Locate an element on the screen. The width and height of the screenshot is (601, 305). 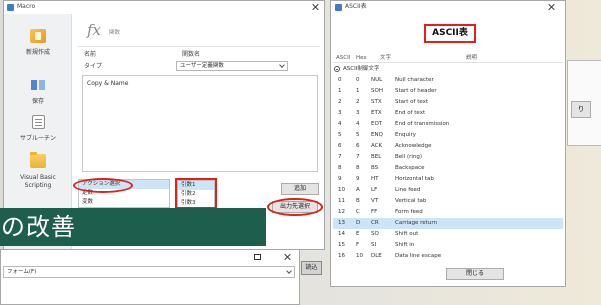
table-row: 2 2 STX Start of text is located at coordinates (448, 102).